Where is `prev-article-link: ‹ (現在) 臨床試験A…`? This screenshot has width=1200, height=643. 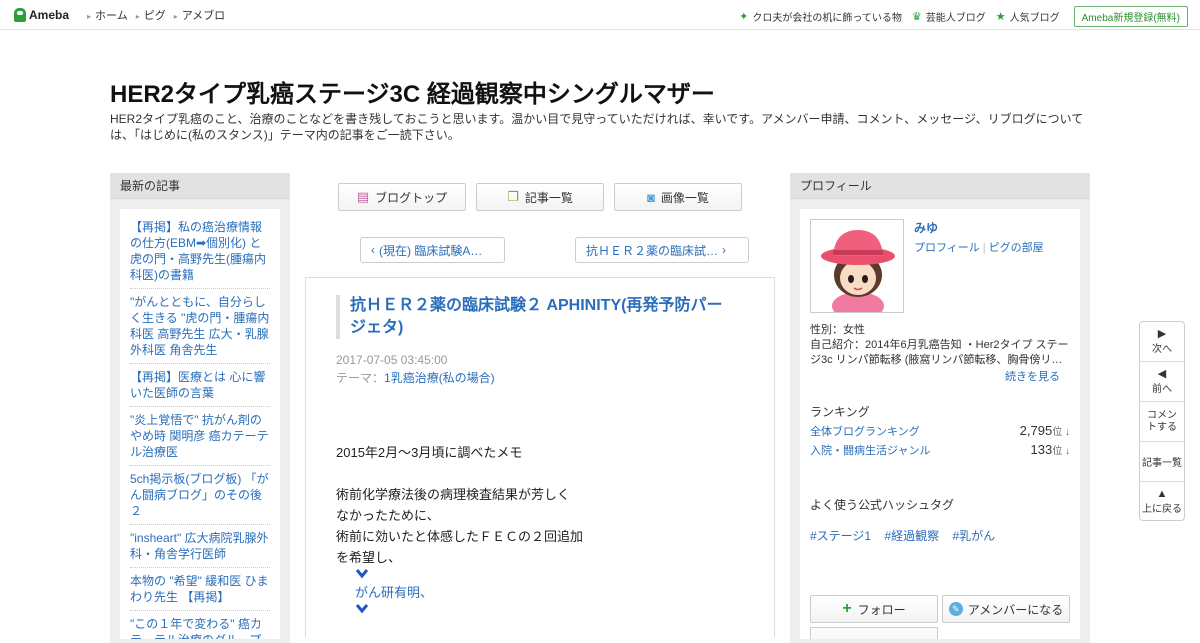 prev-article-link: ‹ (現在) 臨床試験A… is located at coordinates (432, 250).